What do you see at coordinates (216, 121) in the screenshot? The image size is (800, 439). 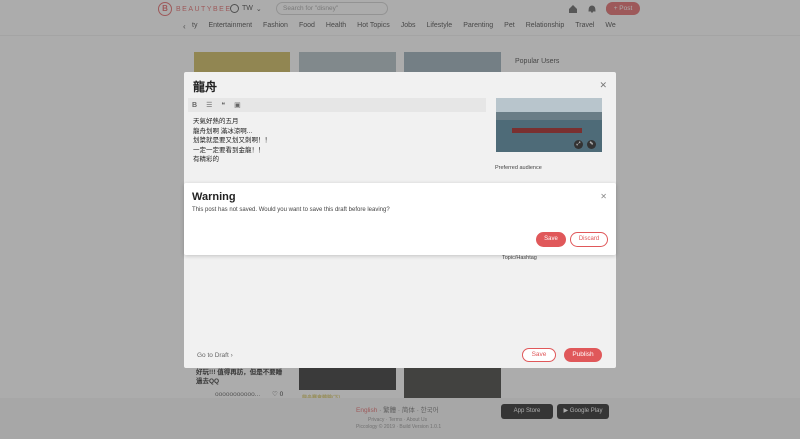 I see `body-line: 天氣好熱的五月` at bounding box center [216, 121].